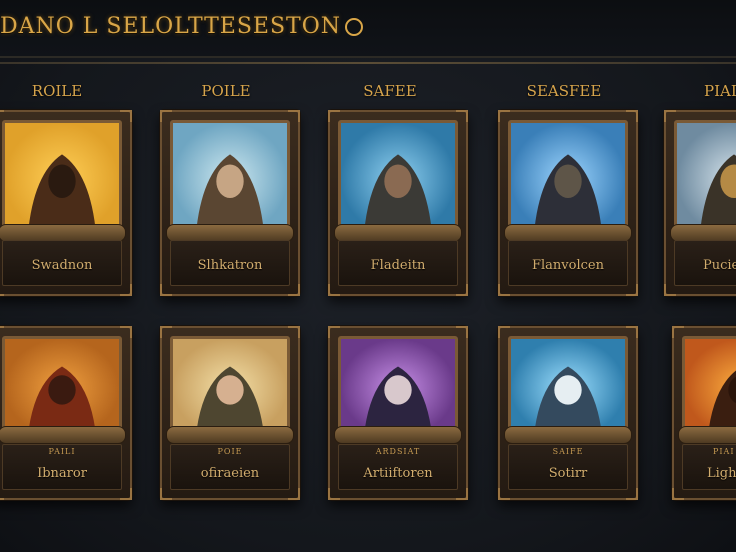 This screenshot has height=552, width=736. I want to click on character-name: Flanvolcen, so click(568, 265).